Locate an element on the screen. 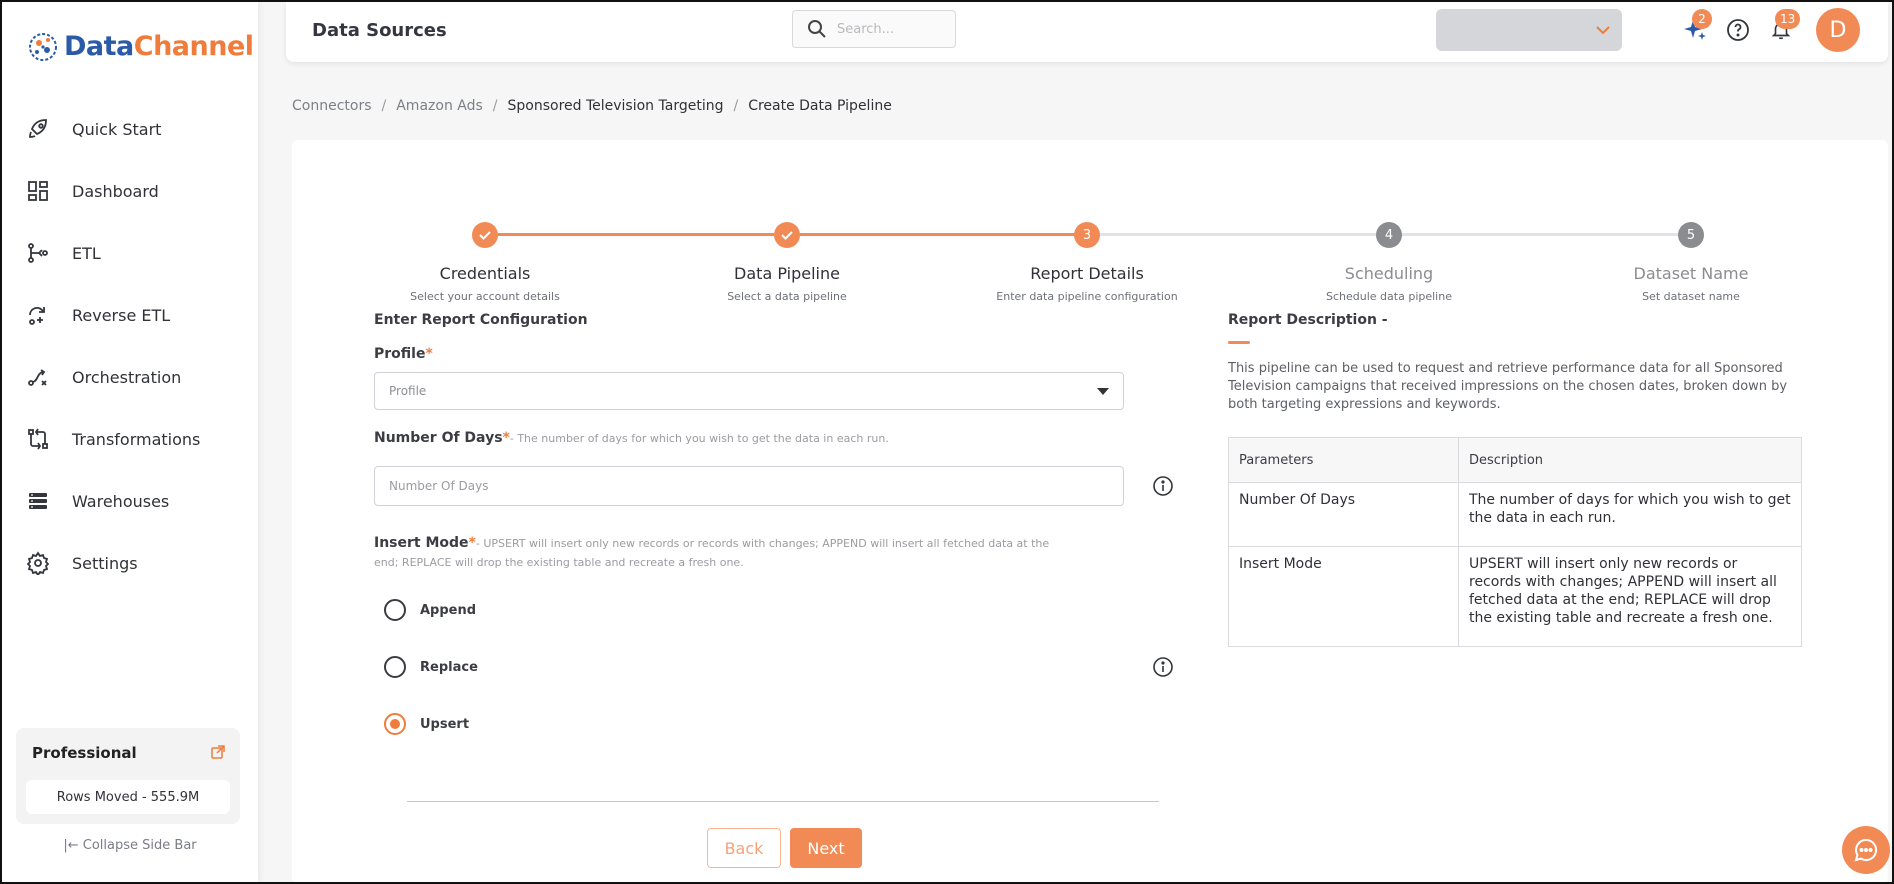 This screenshot has height=884, width=1894. profile-label-text: Profile is located at coordinates (400, 354).